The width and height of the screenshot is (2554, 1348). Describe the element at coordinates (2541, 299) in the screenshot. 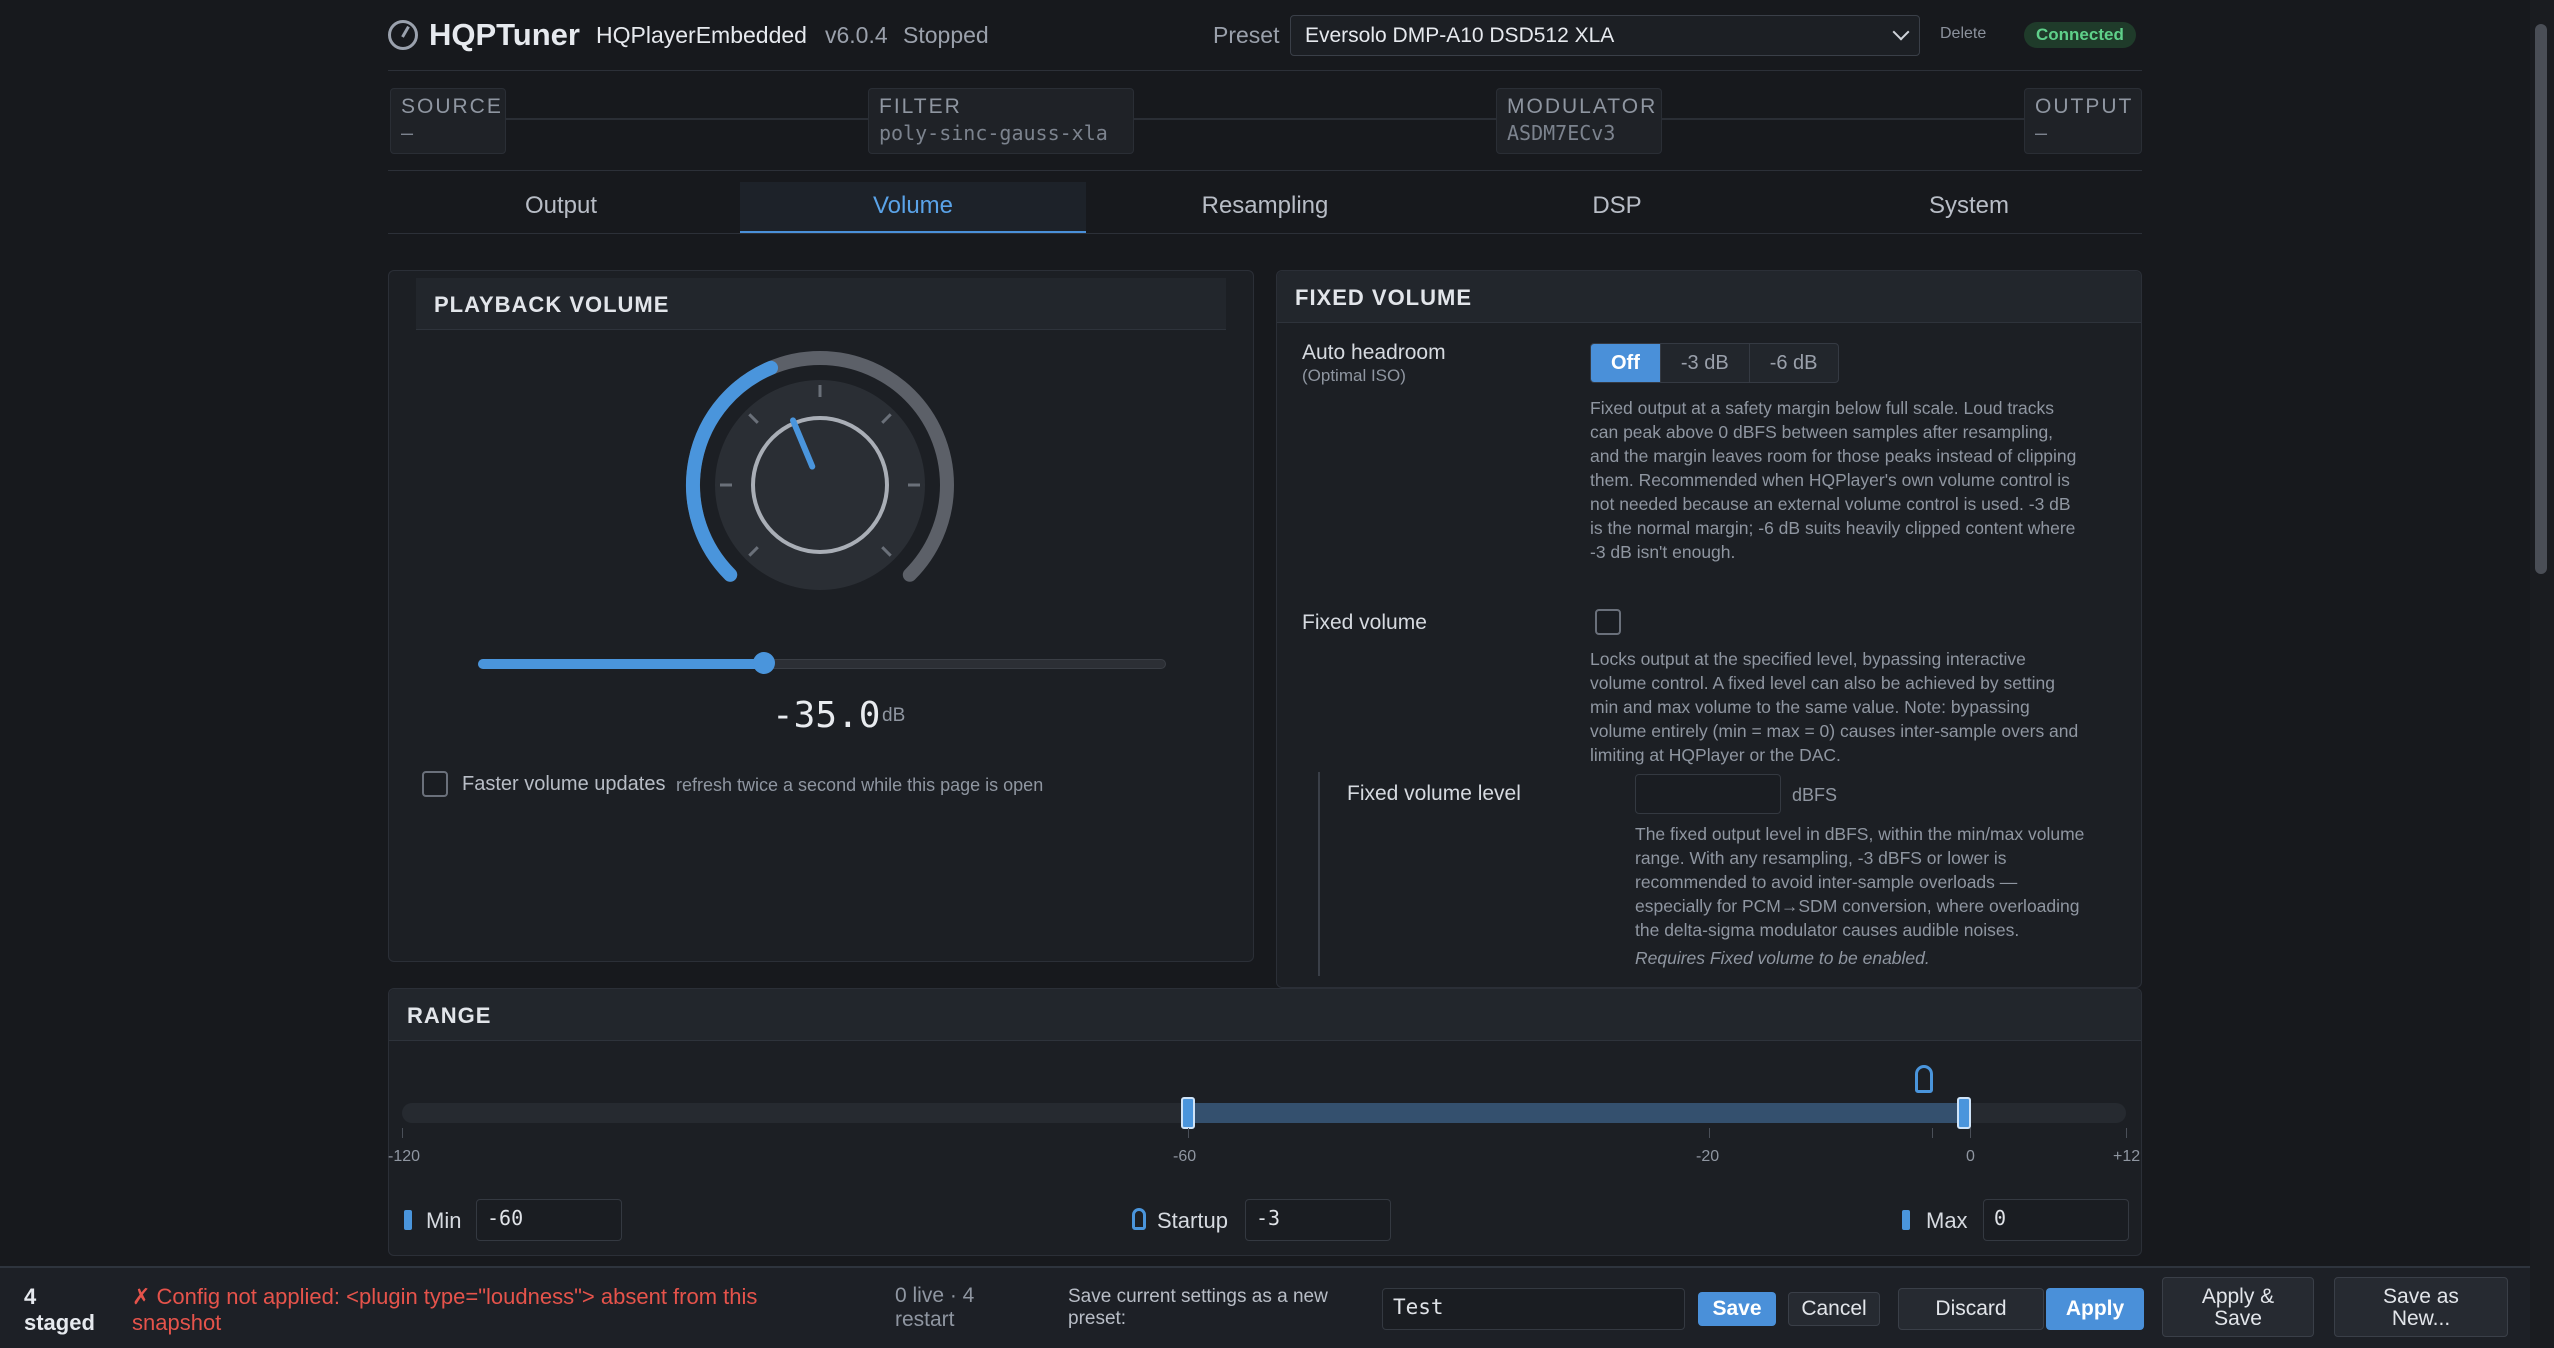

I see `scrollbar-thumb` at that location.